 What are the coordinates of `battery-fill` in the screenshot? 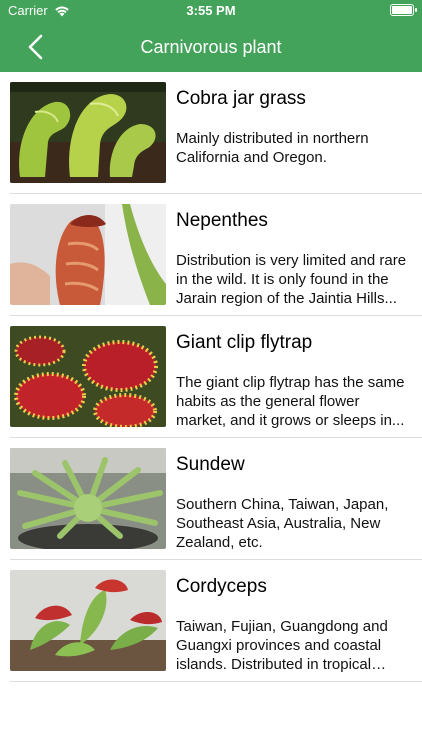 It's located at (402, 10).